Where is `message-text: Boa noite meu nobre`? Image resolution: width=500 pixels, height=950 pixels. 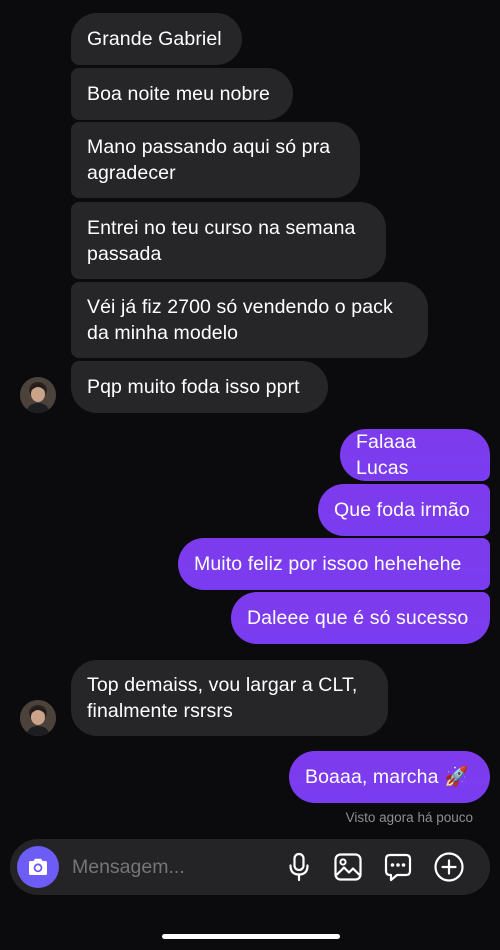
message-text: Boa noite meu nobre is located at coordinates (178, 94).